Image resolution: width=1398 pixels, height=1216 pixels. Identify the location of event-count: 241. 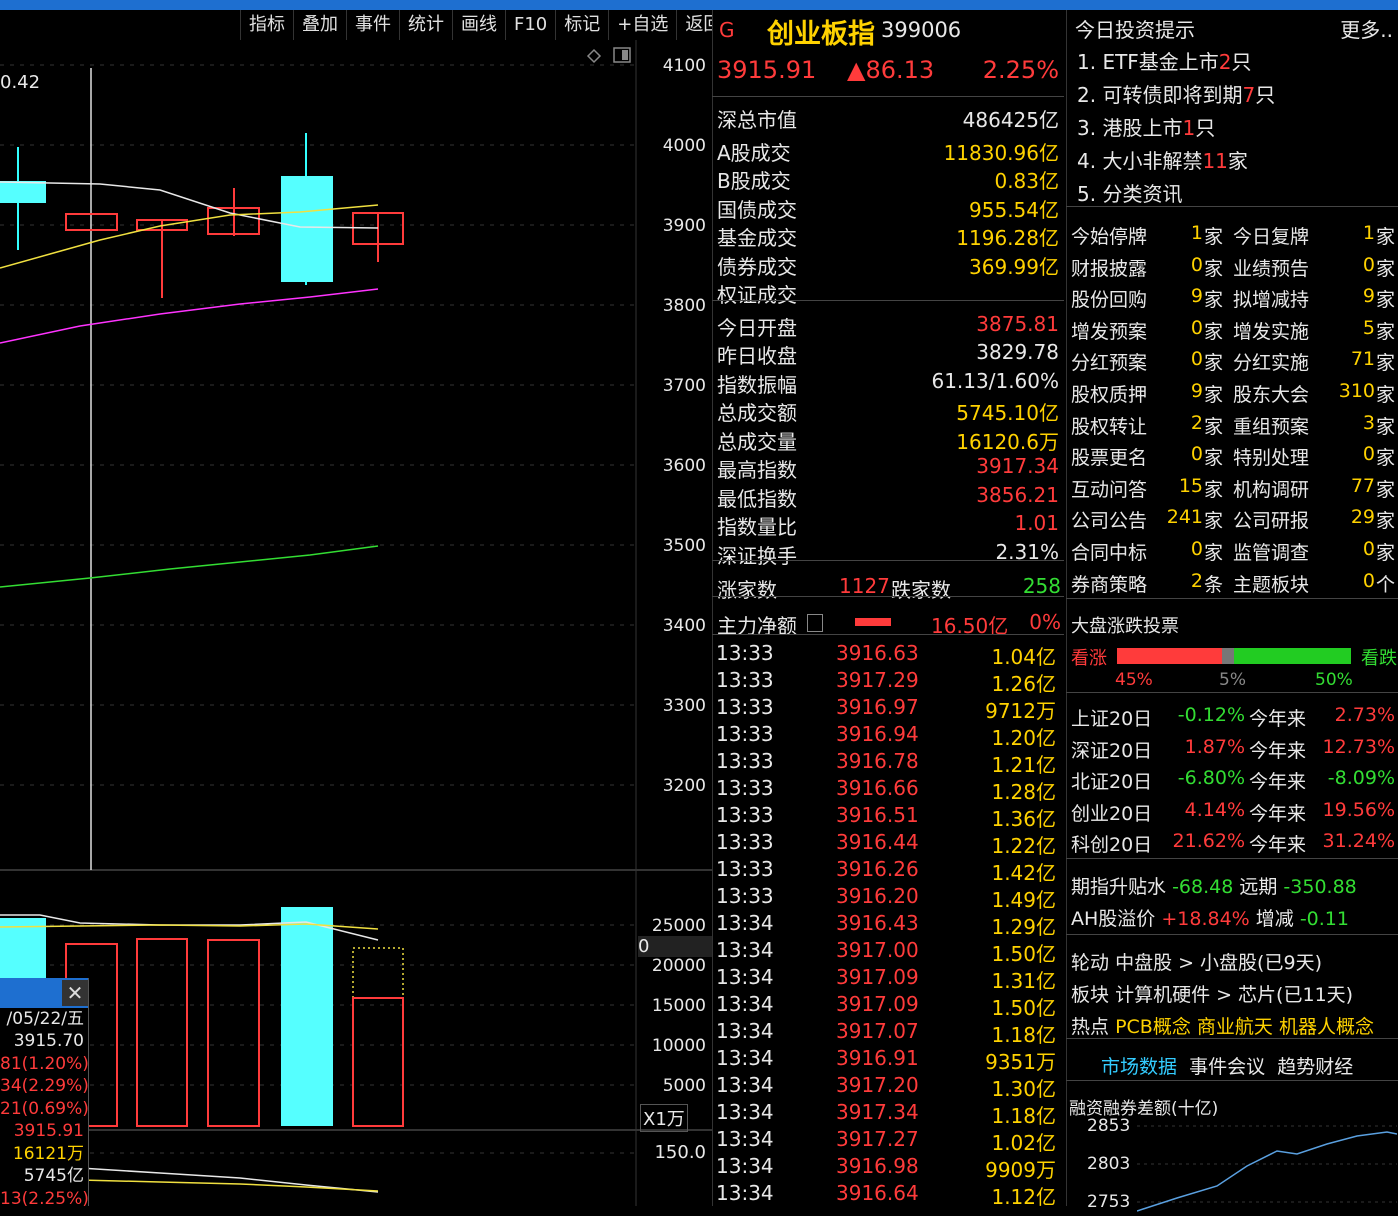
(1183, 517).